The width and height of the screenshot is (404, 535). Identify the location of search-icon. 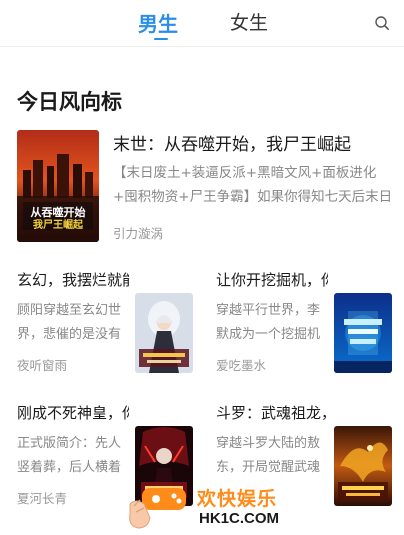
(382, 23).